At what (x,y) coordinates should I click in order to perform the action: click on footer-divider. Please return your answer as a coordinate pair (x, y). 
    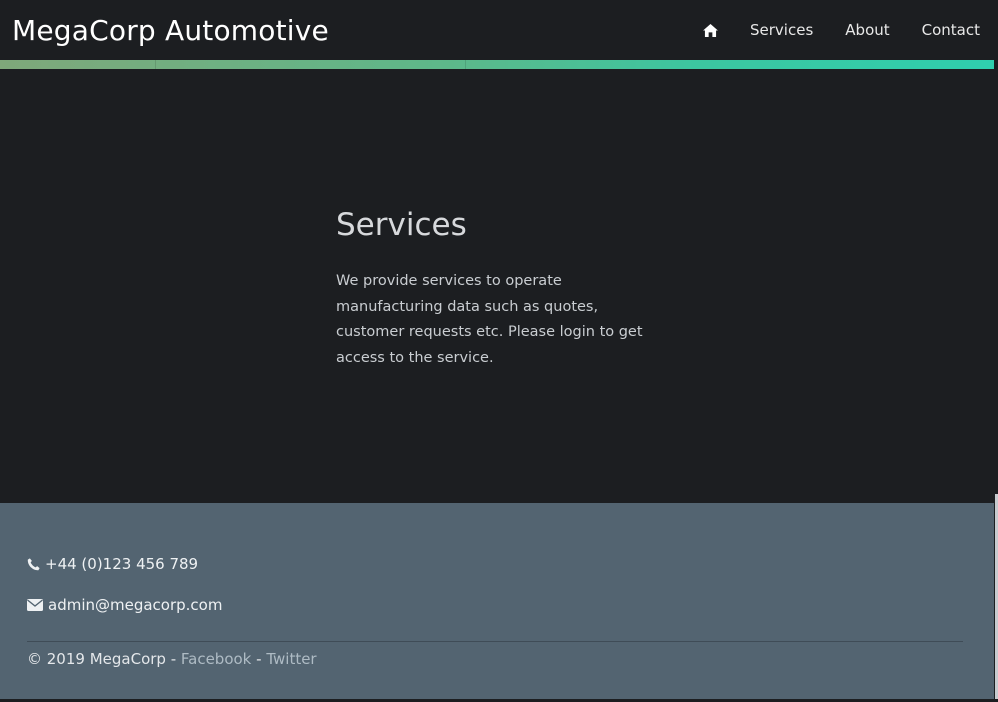
    Looking at the image, I should click on (495, 641).